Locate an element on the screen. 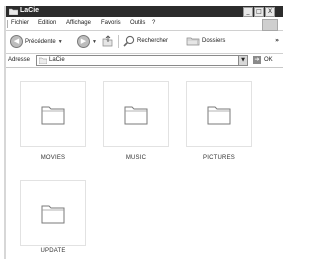 Image resolution: width=320 pixels, height=259 pixels. menu-fichier: Fichier is located at coordinates (20, 23).